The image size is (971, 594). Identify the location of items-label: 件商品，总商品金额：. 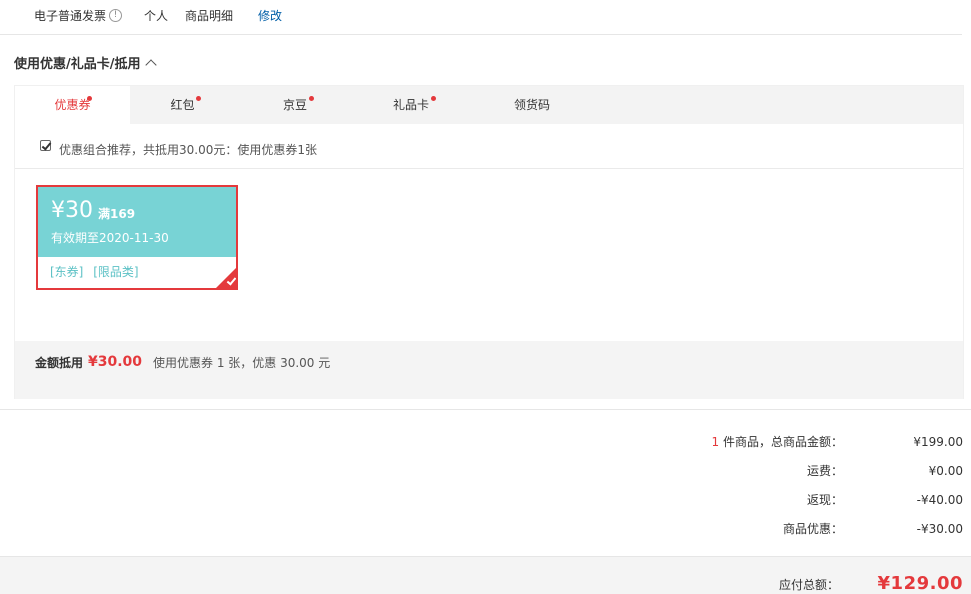
(781, 442).